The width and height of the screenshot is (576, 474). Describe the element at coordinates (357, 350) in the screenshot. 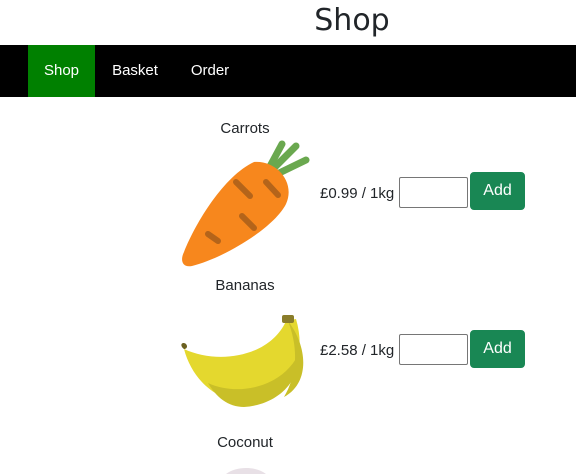

I see `product-price: £2.58 / 1kg` at that location.